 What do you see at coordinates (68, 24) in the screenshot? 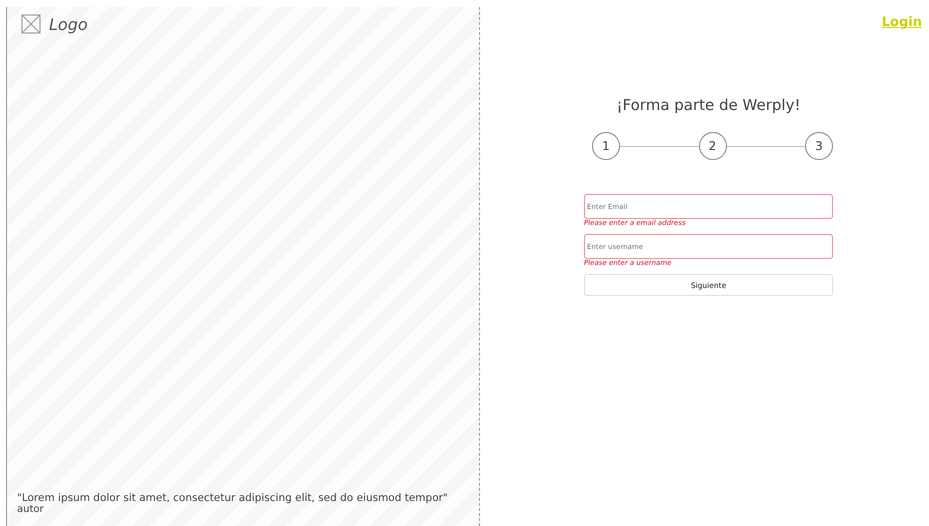
I see `logo-text: Logo` at bounding box center [68, 24].